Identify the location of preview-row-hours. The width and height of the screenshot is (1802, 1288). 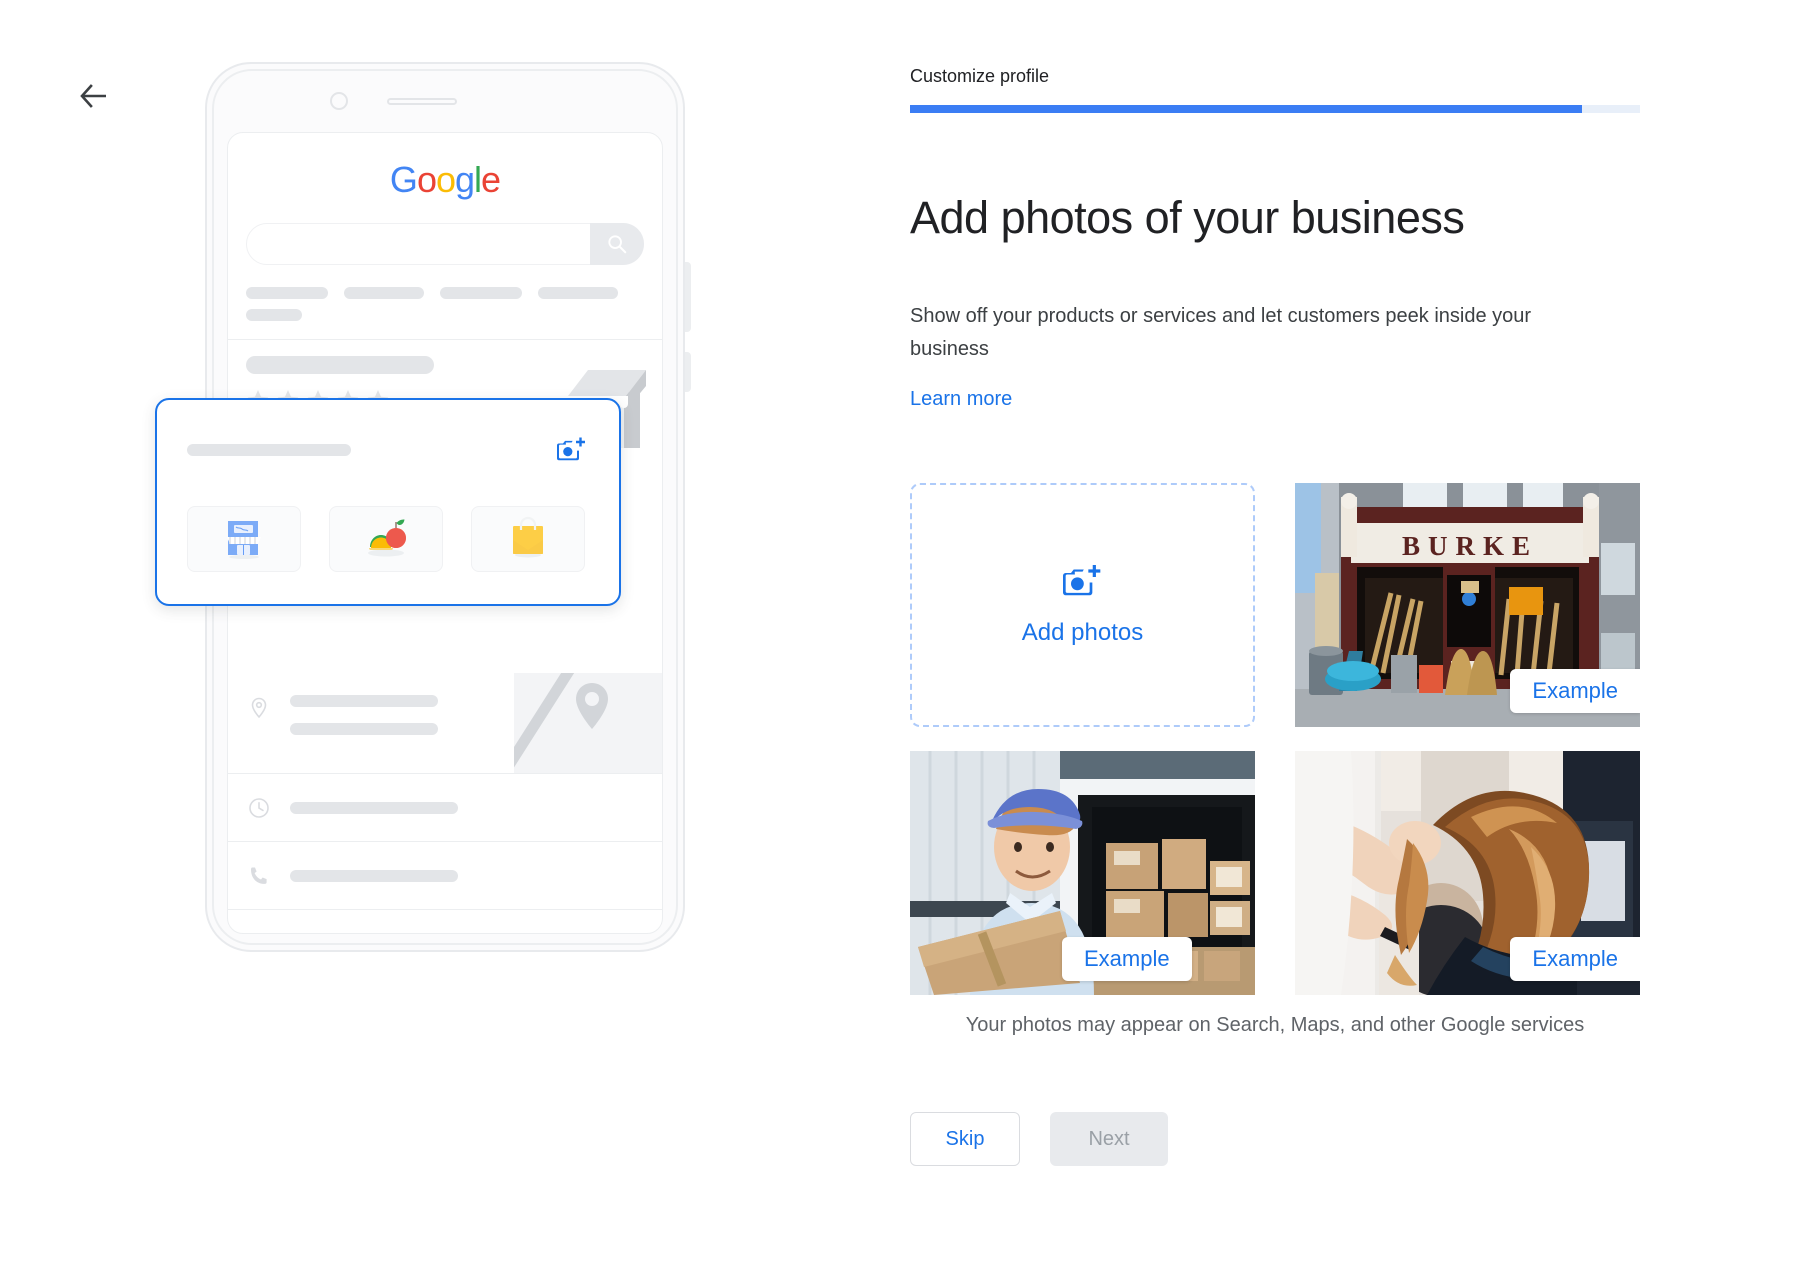
(445, 807).